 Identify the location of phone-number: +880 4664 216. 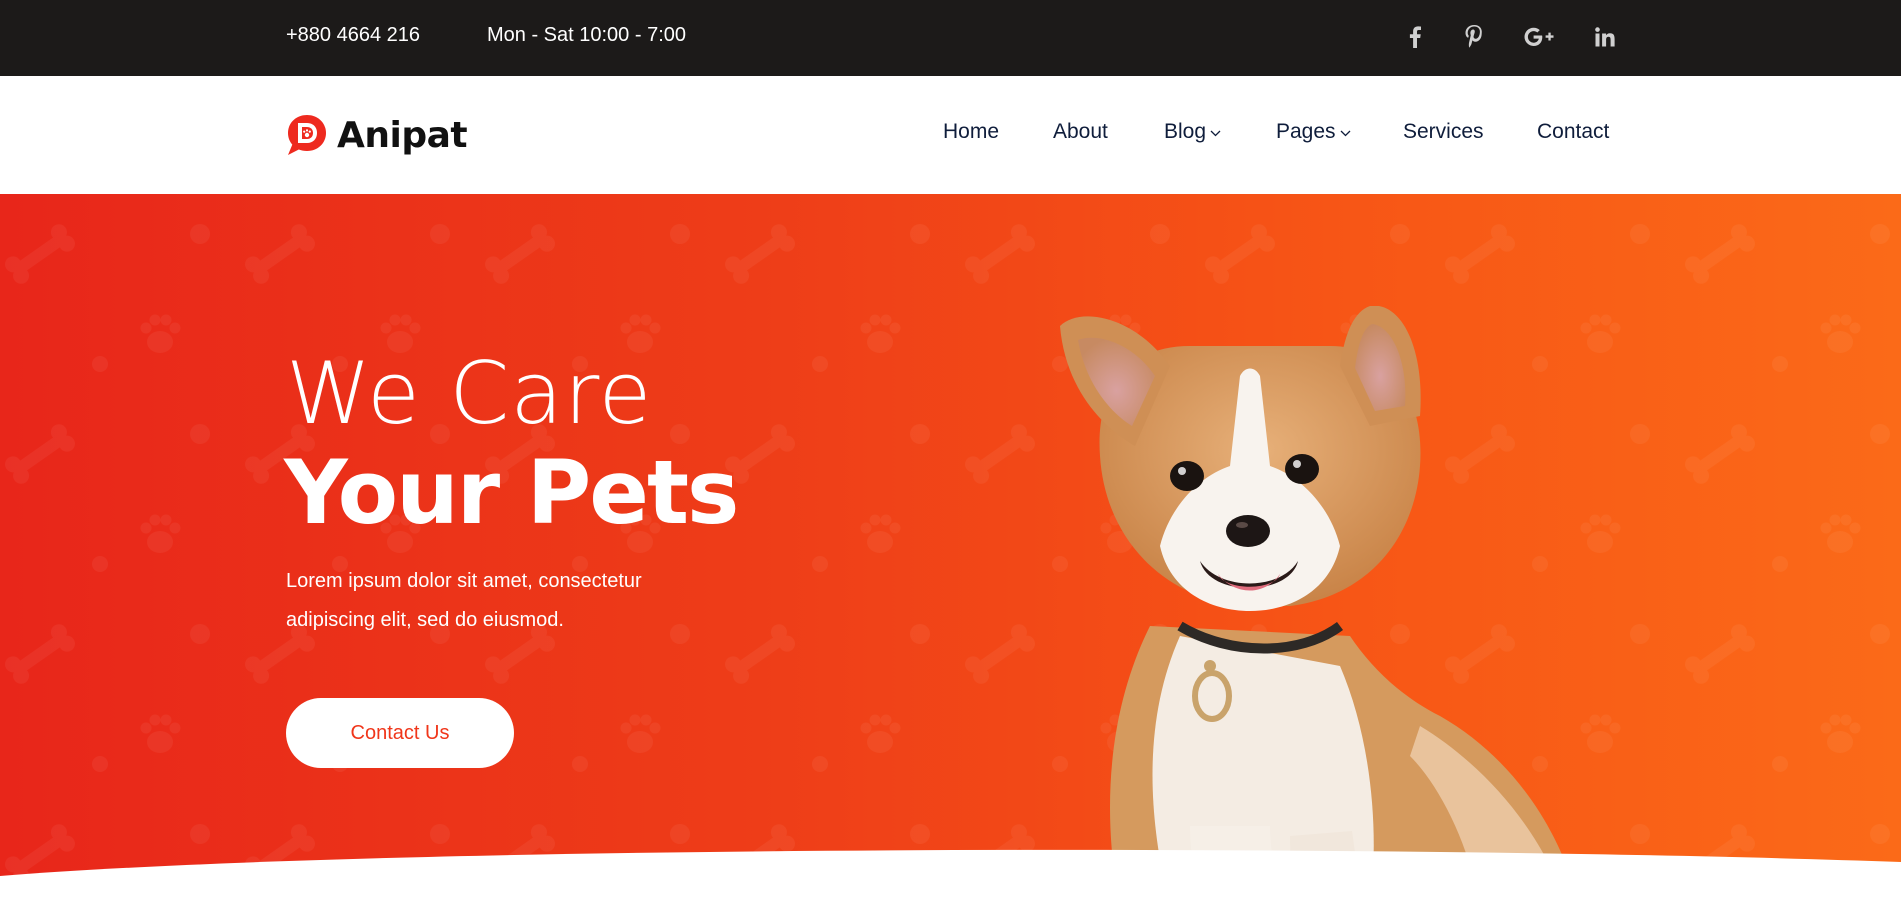
(353, 35).